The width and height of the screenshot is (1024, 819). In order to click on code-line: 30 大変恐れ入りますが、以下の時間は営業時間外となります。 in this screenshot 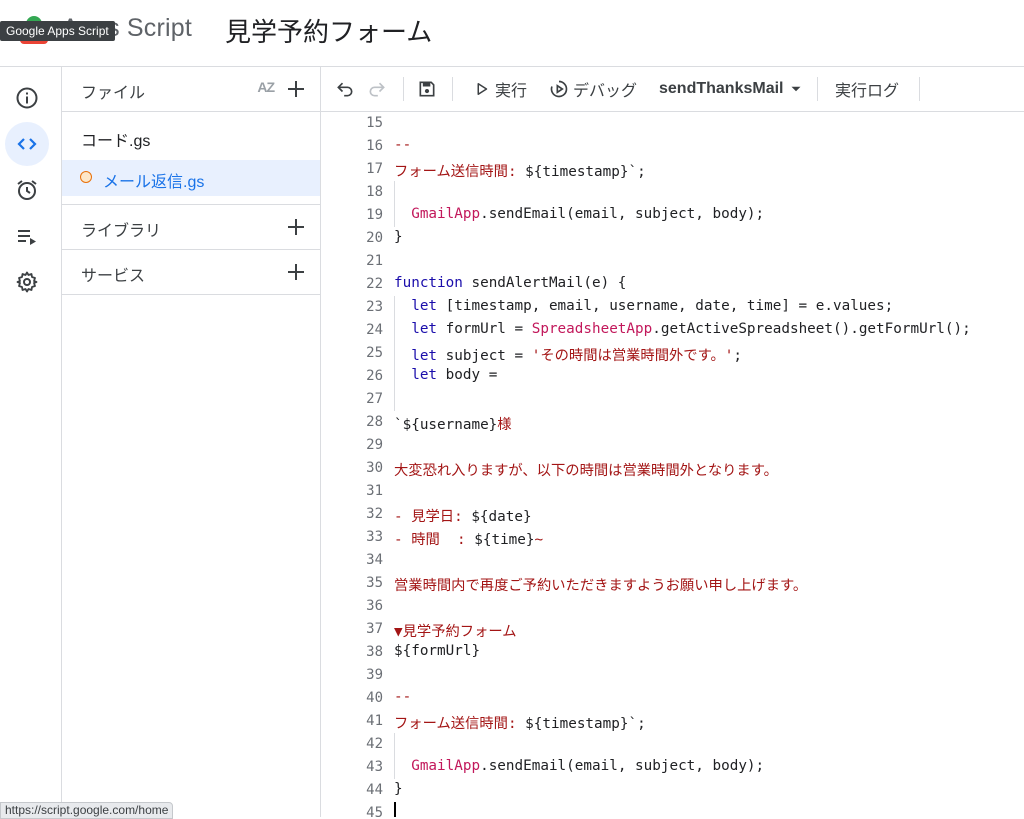, I will do `click(672, 468)`.